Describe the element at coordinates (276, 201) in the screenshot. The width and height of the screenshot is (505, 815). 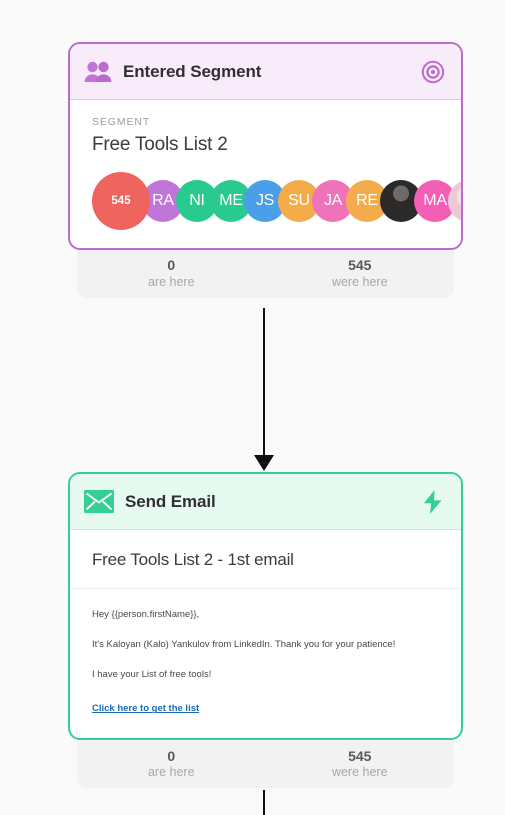
I see `avatar-stack: 545 RA NI ME JS SU JA RE MA` at that location.